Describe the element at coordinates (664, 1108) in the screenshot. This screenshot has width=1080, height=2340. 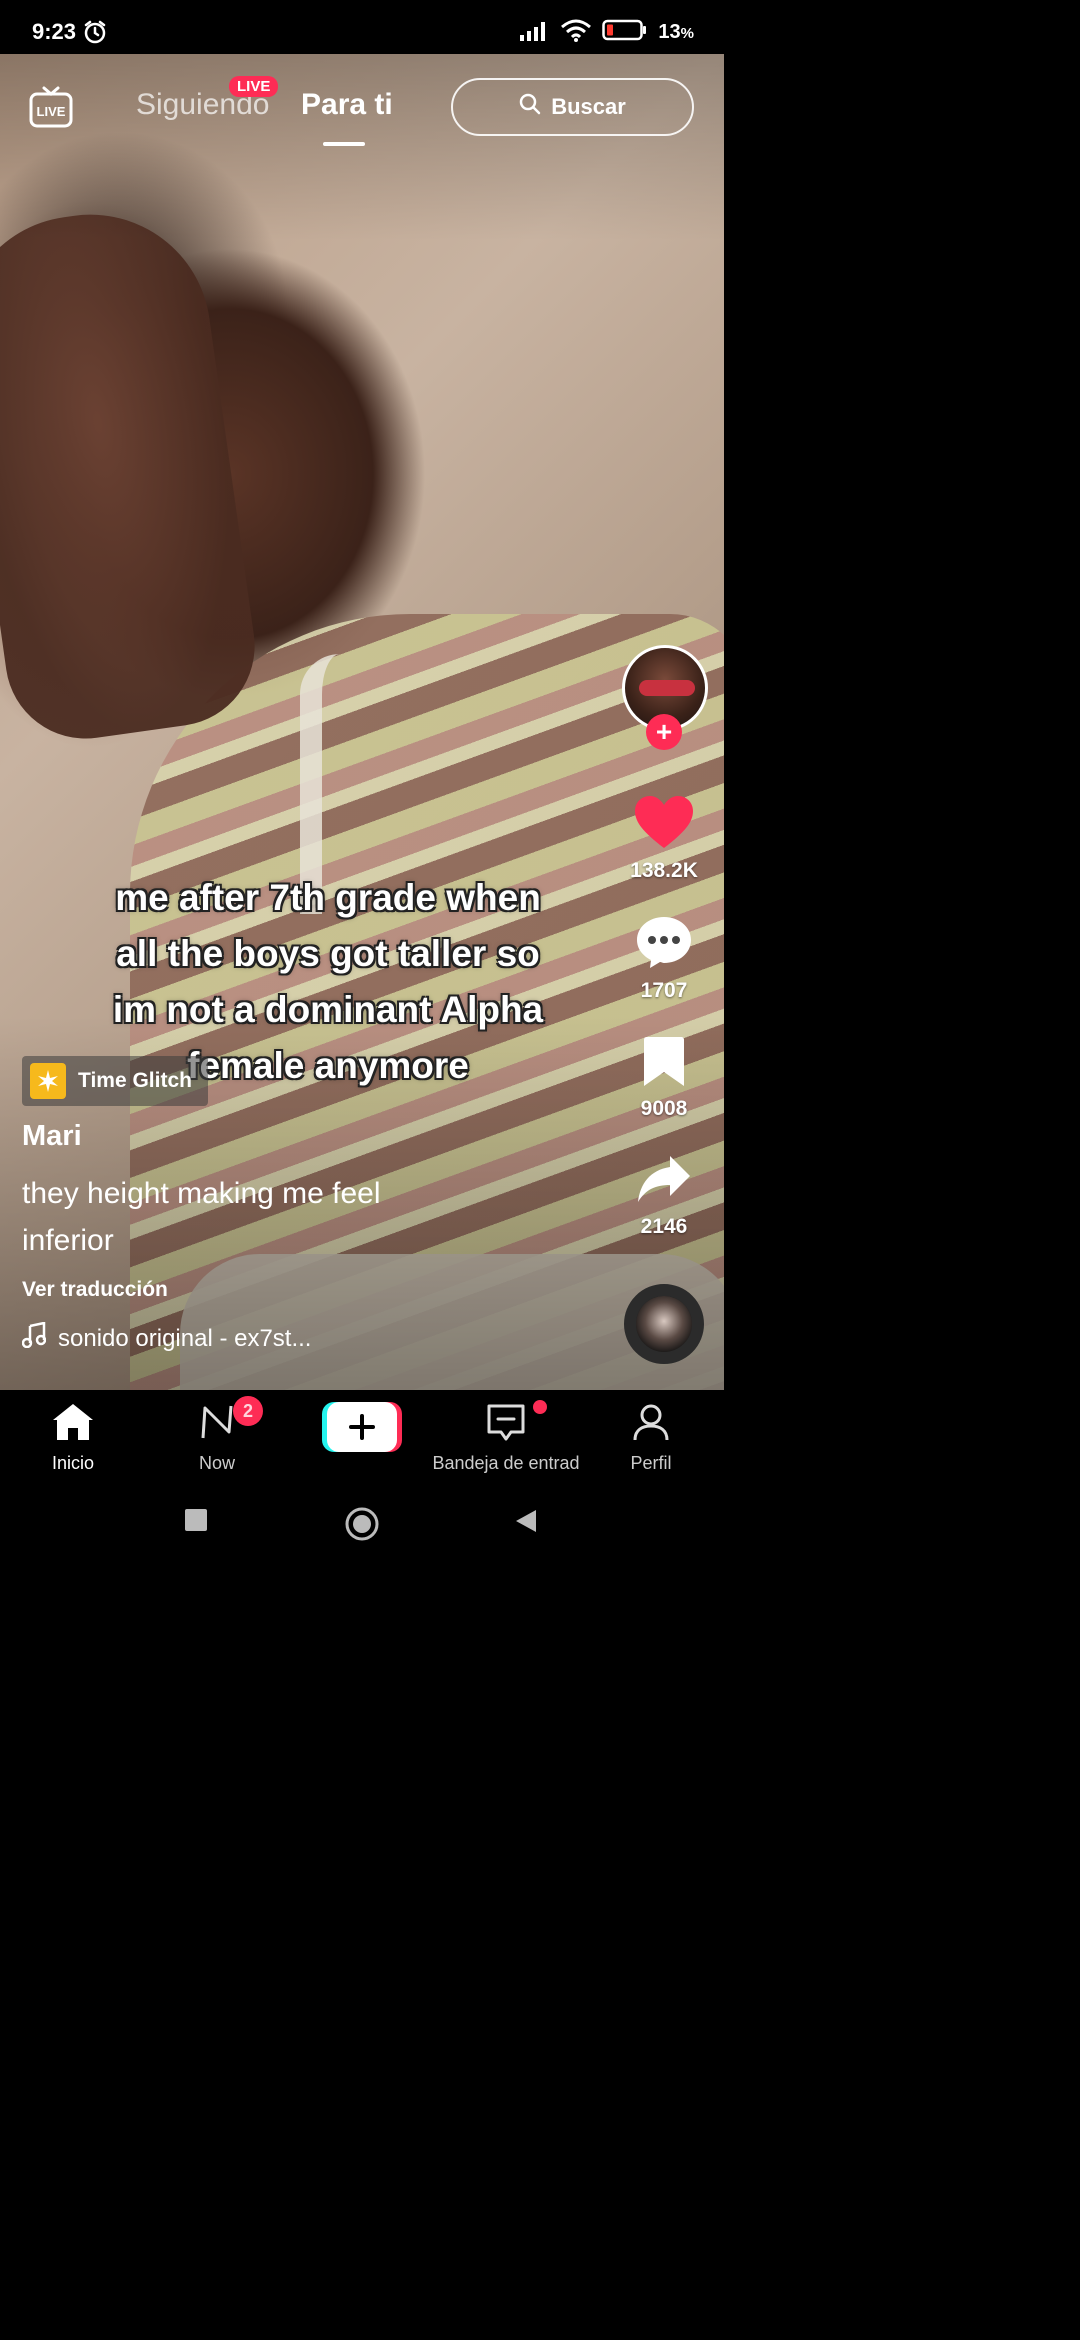
I see `save-count: 9008` at that location.